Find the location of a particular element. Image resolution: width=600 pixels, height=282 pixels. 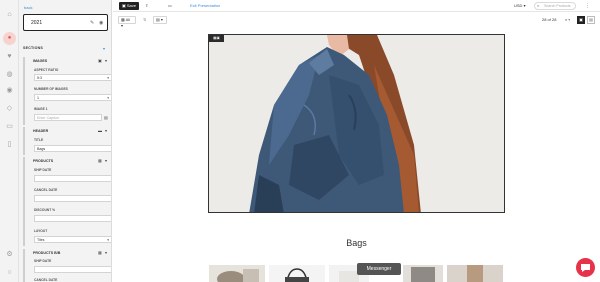

number-of-images-select: 1 ▾ is located at coordinates (72, 97).